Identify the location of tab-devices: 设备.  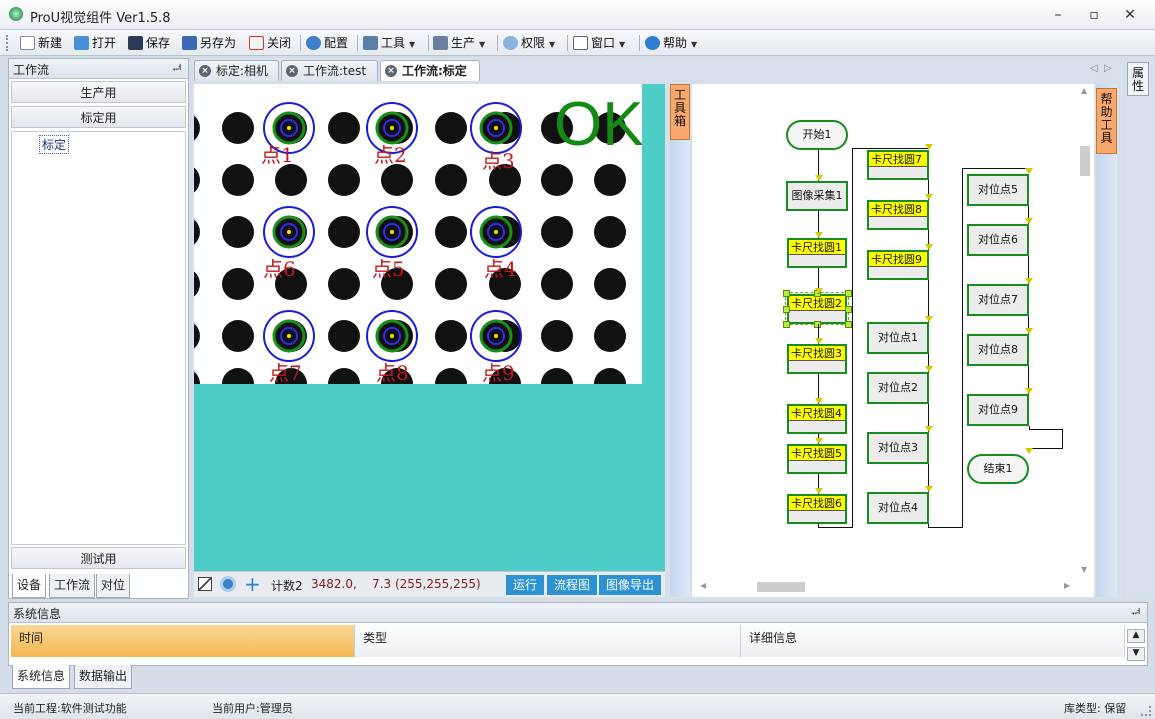
(29, 586).